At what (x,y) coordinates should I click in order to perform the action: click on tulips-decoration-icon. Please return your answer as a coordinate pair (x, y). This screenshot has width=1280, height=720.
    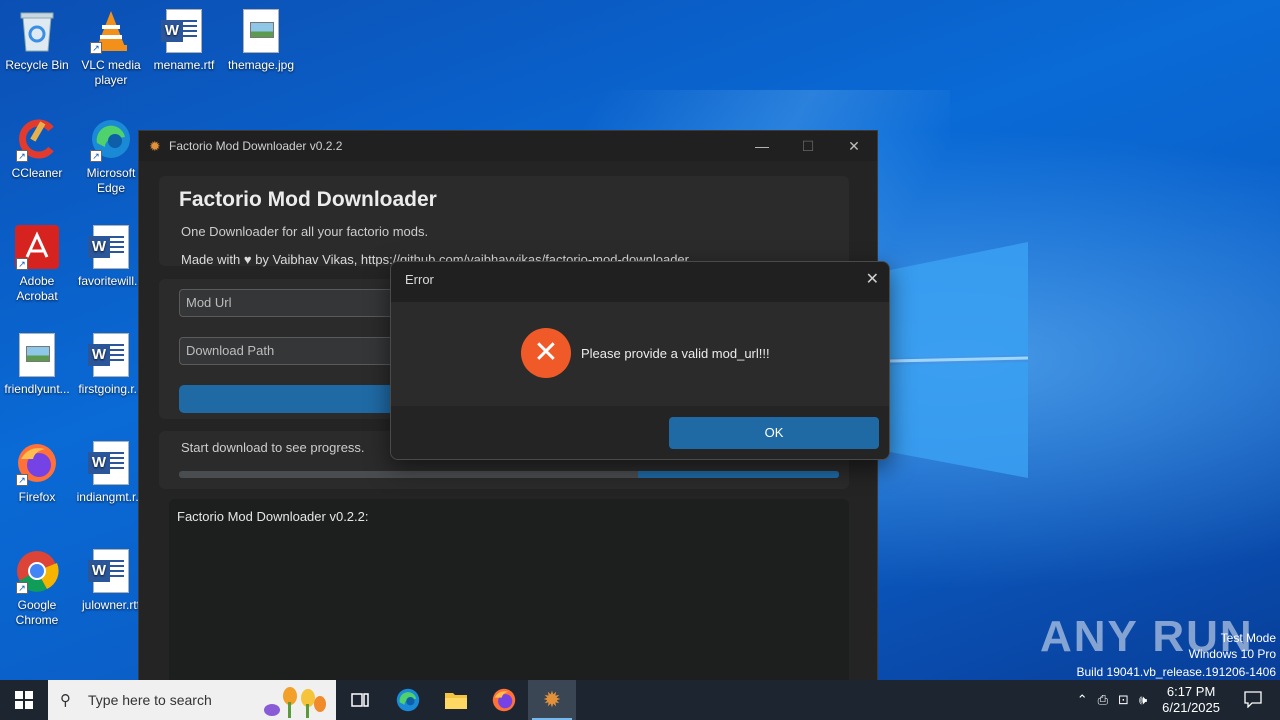
    Looking at the image, I should click on (295, 702).